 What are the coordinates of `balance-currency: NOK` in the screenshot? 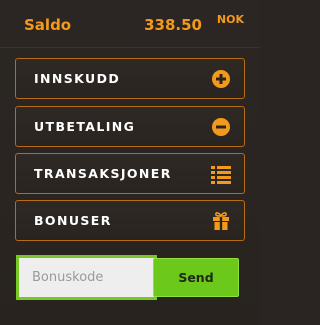 It's located at (230, 19).